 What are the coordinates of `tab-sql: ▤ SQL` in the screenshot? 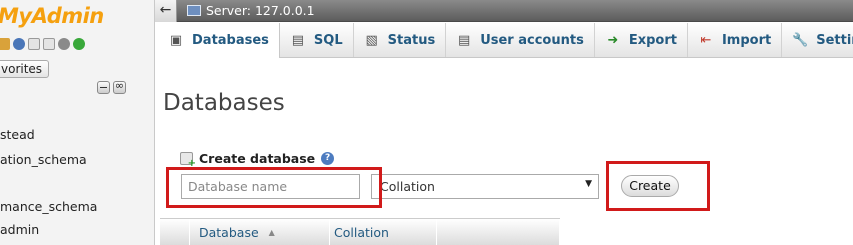 It's located at (317, 40).